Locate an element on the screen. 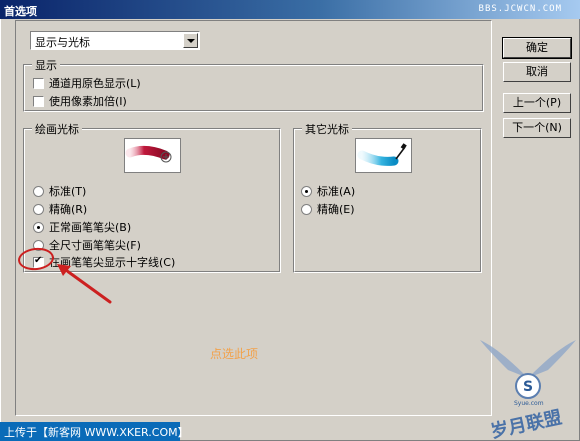 Image resolution: width=580 pixels, height=441 pixels. paint-normal-brush-radio: 正常画笔笔尖(B) is located at coordinates (82, 227).